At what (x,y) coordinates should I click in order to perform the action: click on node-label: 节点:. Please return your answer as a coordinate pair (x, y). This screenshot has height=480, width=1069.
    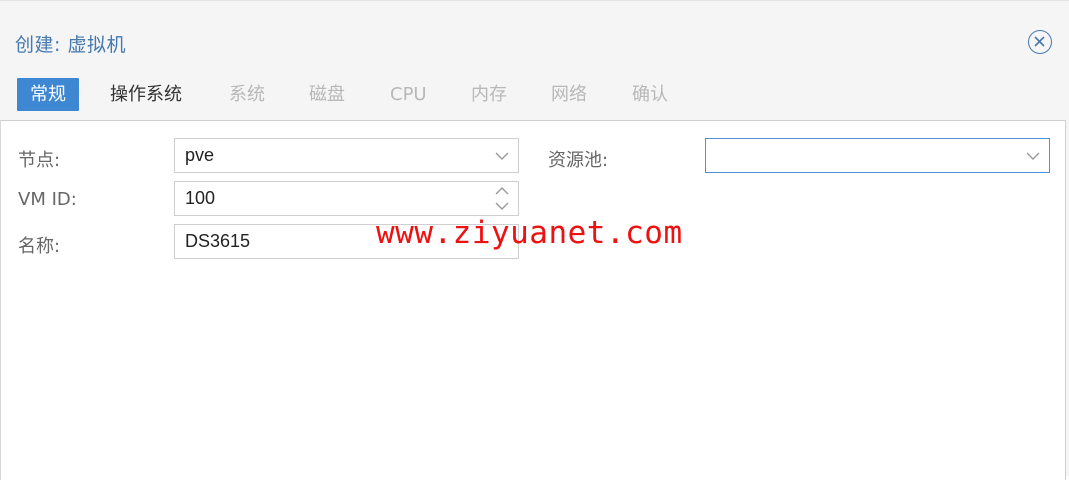
    Looking at the image, I should click on (39, 160).